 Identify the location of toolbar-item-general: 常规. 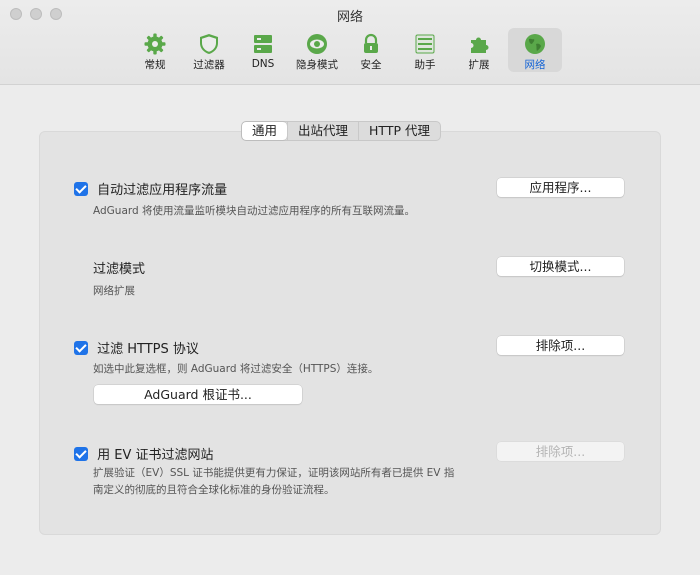
(155, 50).